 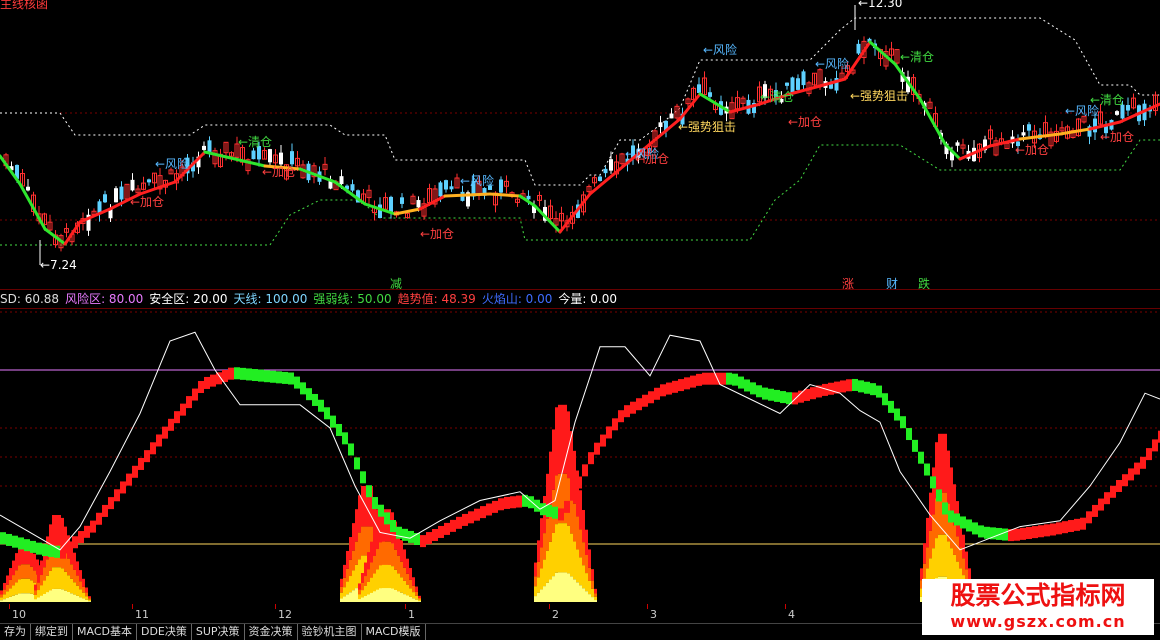 I want to click on month-tick, so click(x=549, y=606).